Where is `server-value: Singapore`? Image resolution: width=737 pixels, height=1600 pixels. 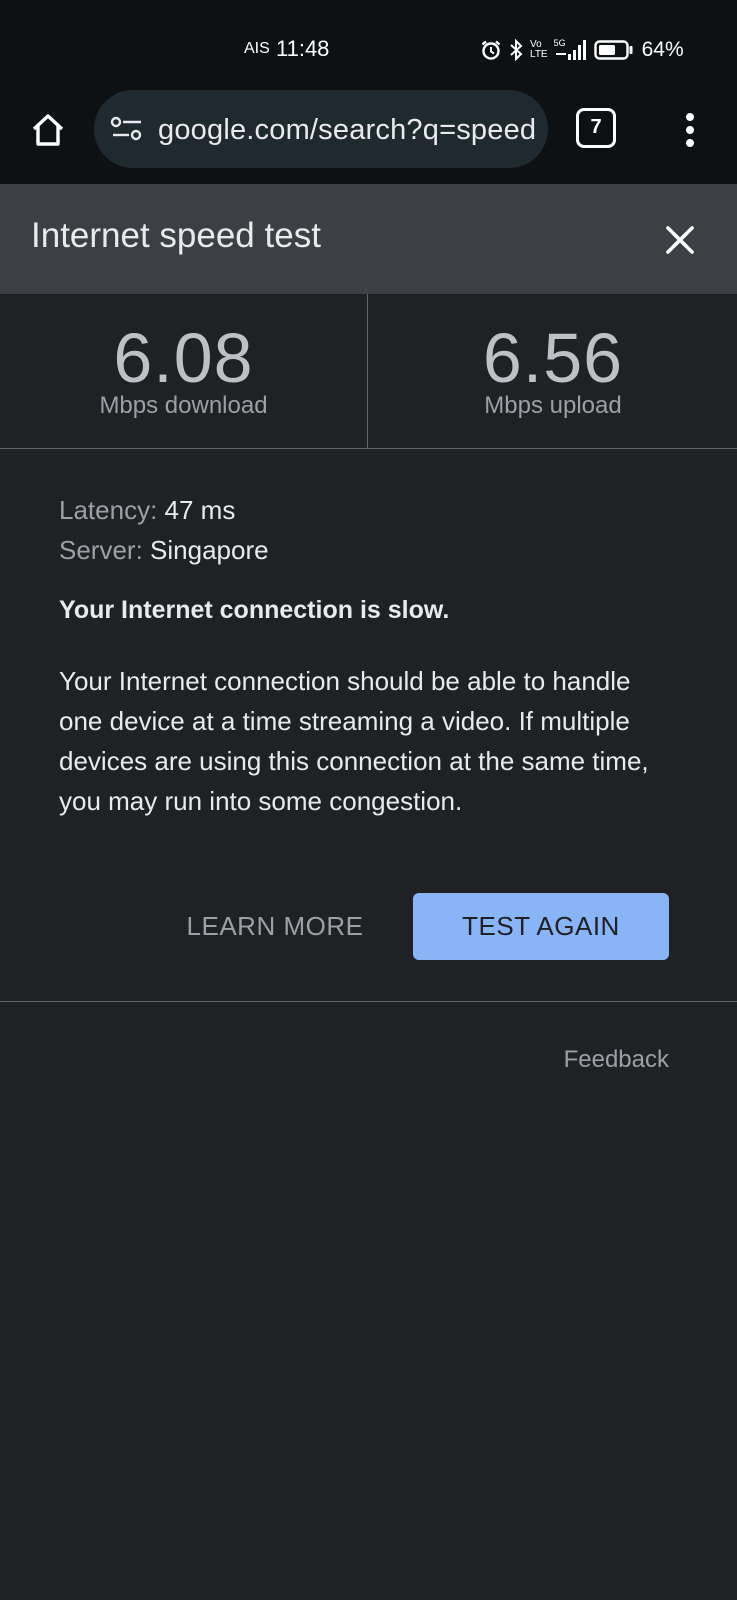 server-value: Singapore is located at coordinates (209, 550).